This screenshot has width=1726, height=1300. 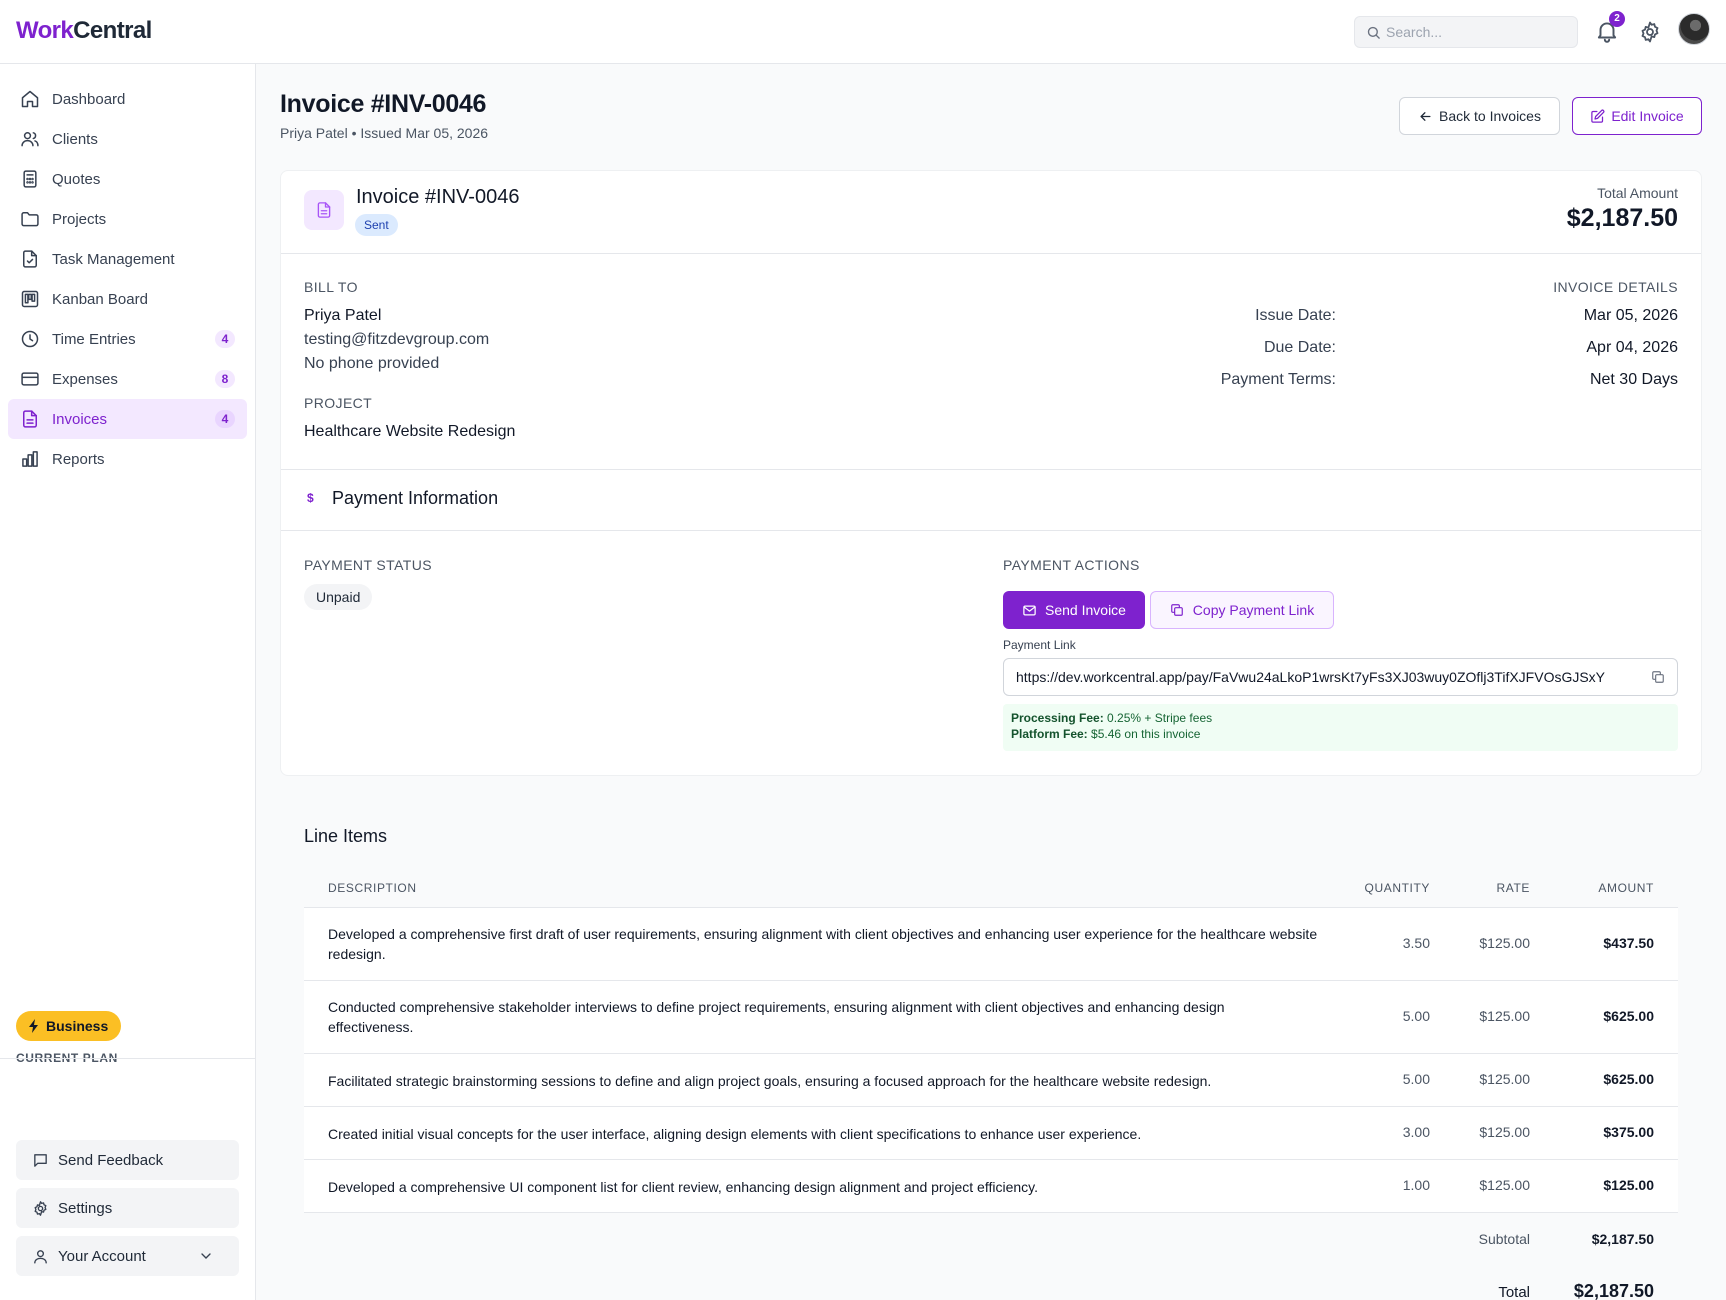 I want to click on line-items-header: DESCRIPTION QUANTITY RATE AMOUNT, so click(x=991, y=887).